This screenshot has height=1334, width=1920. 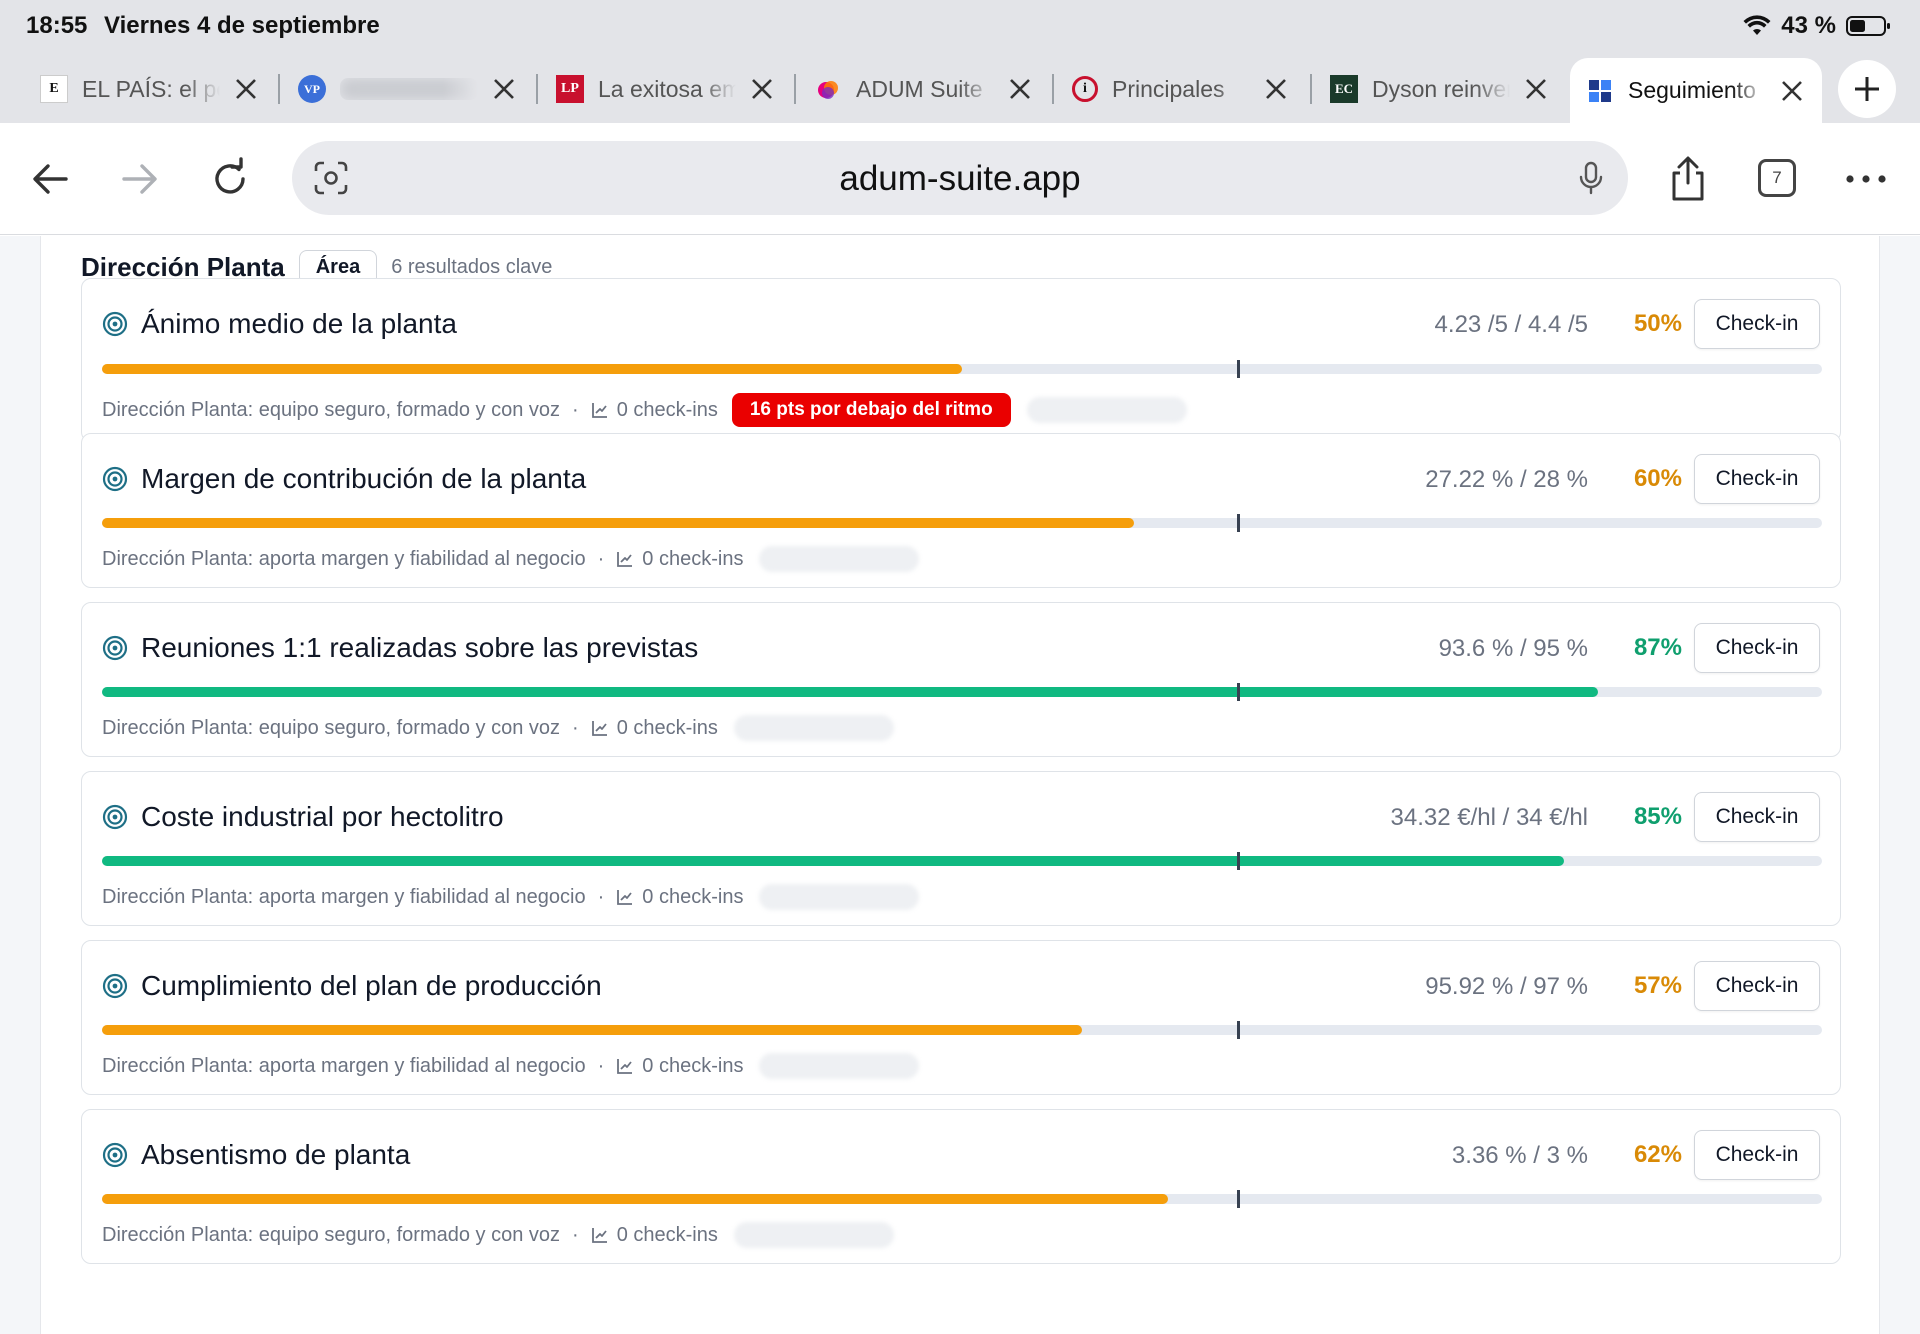 I want to click on more-dots-icon, so click(x=1866, y=179).